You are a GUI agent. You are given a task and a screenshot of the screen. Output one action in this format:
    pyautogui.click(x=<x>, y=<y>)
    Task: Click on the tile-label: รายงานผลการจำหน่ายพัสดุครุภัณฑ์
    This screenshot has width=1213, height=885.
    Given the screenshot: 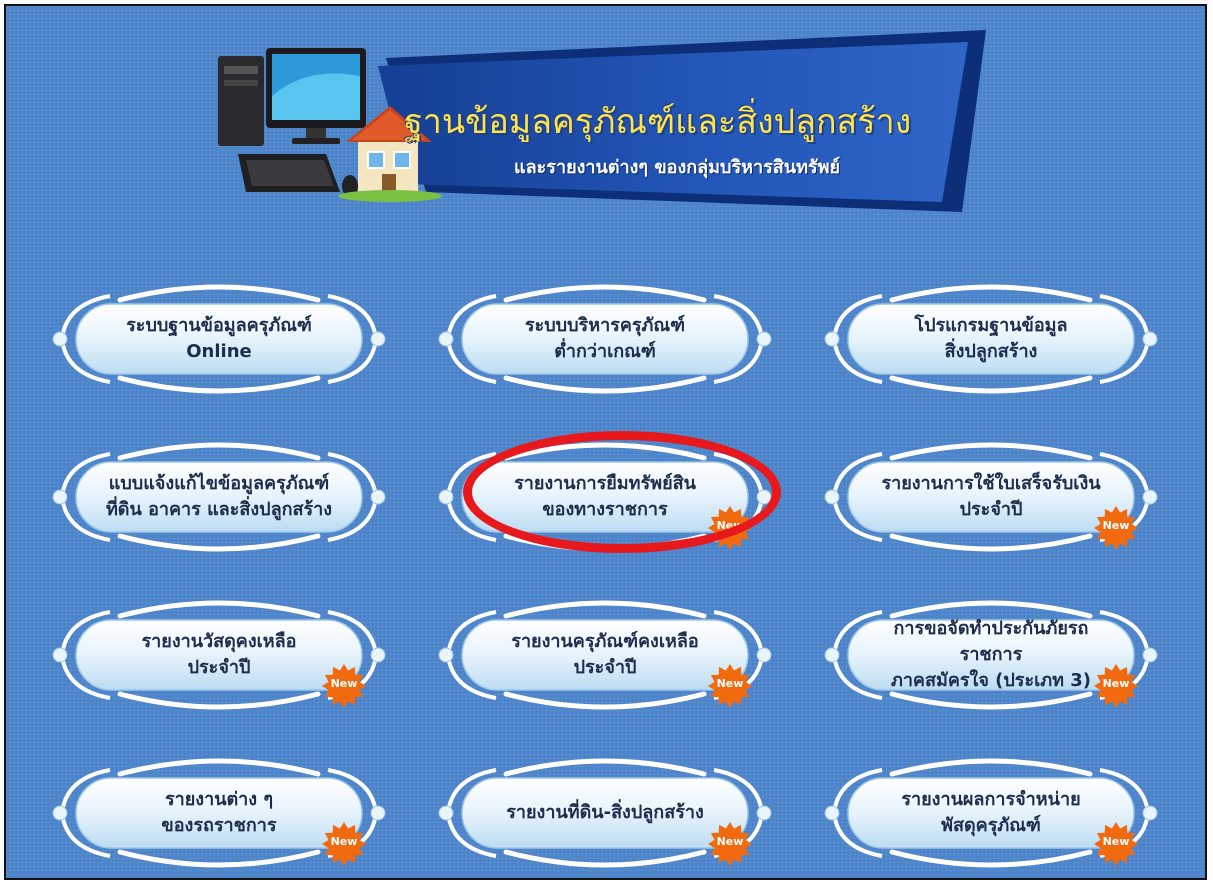 What is the action you would take?
    pyautogui.click(x=991, y=813)
    